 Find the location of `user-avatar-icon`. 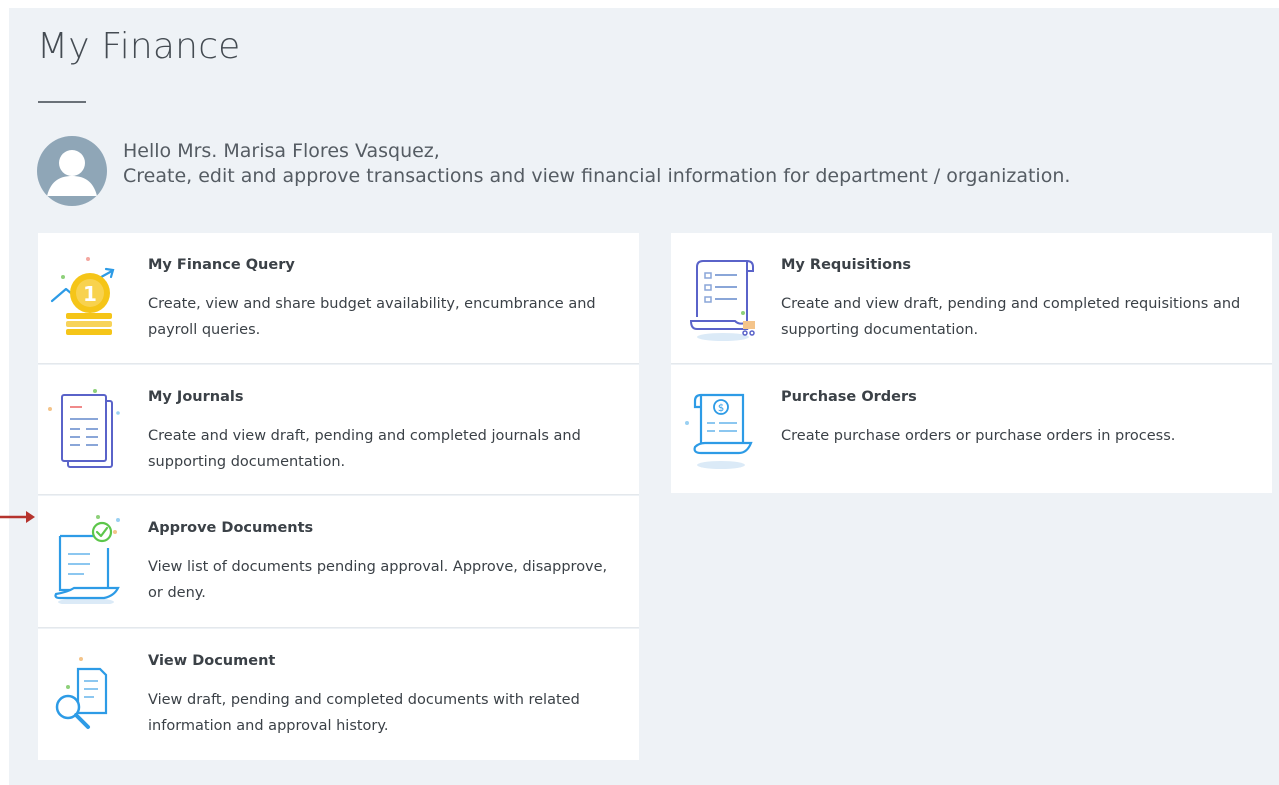

user-avatar-icon is located at coordinates (72, 173).